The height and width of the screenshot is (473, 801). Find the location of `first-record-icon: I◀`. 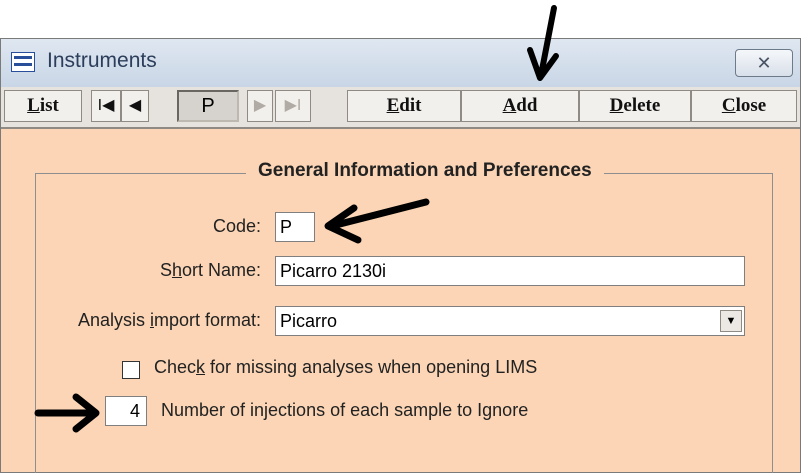

first-record-icon: I◀ is located at coordinates (106, 105).